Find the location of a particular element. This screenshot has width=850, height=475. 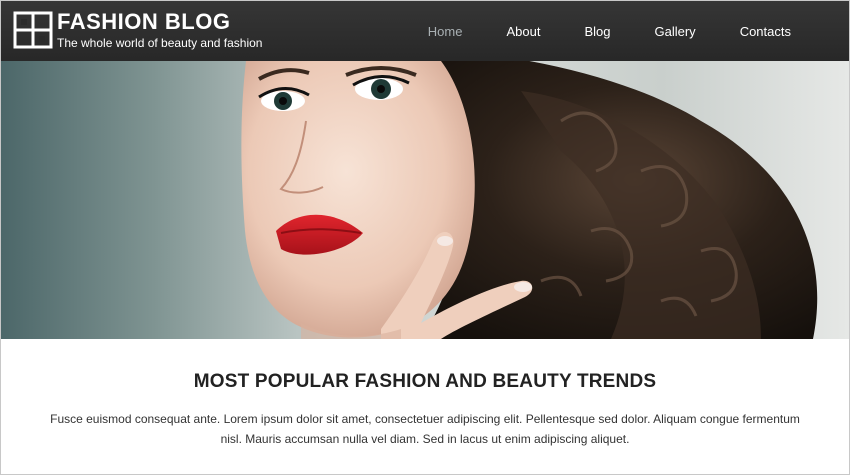

nav-blog: Blog is located at coordinates (597, 31).